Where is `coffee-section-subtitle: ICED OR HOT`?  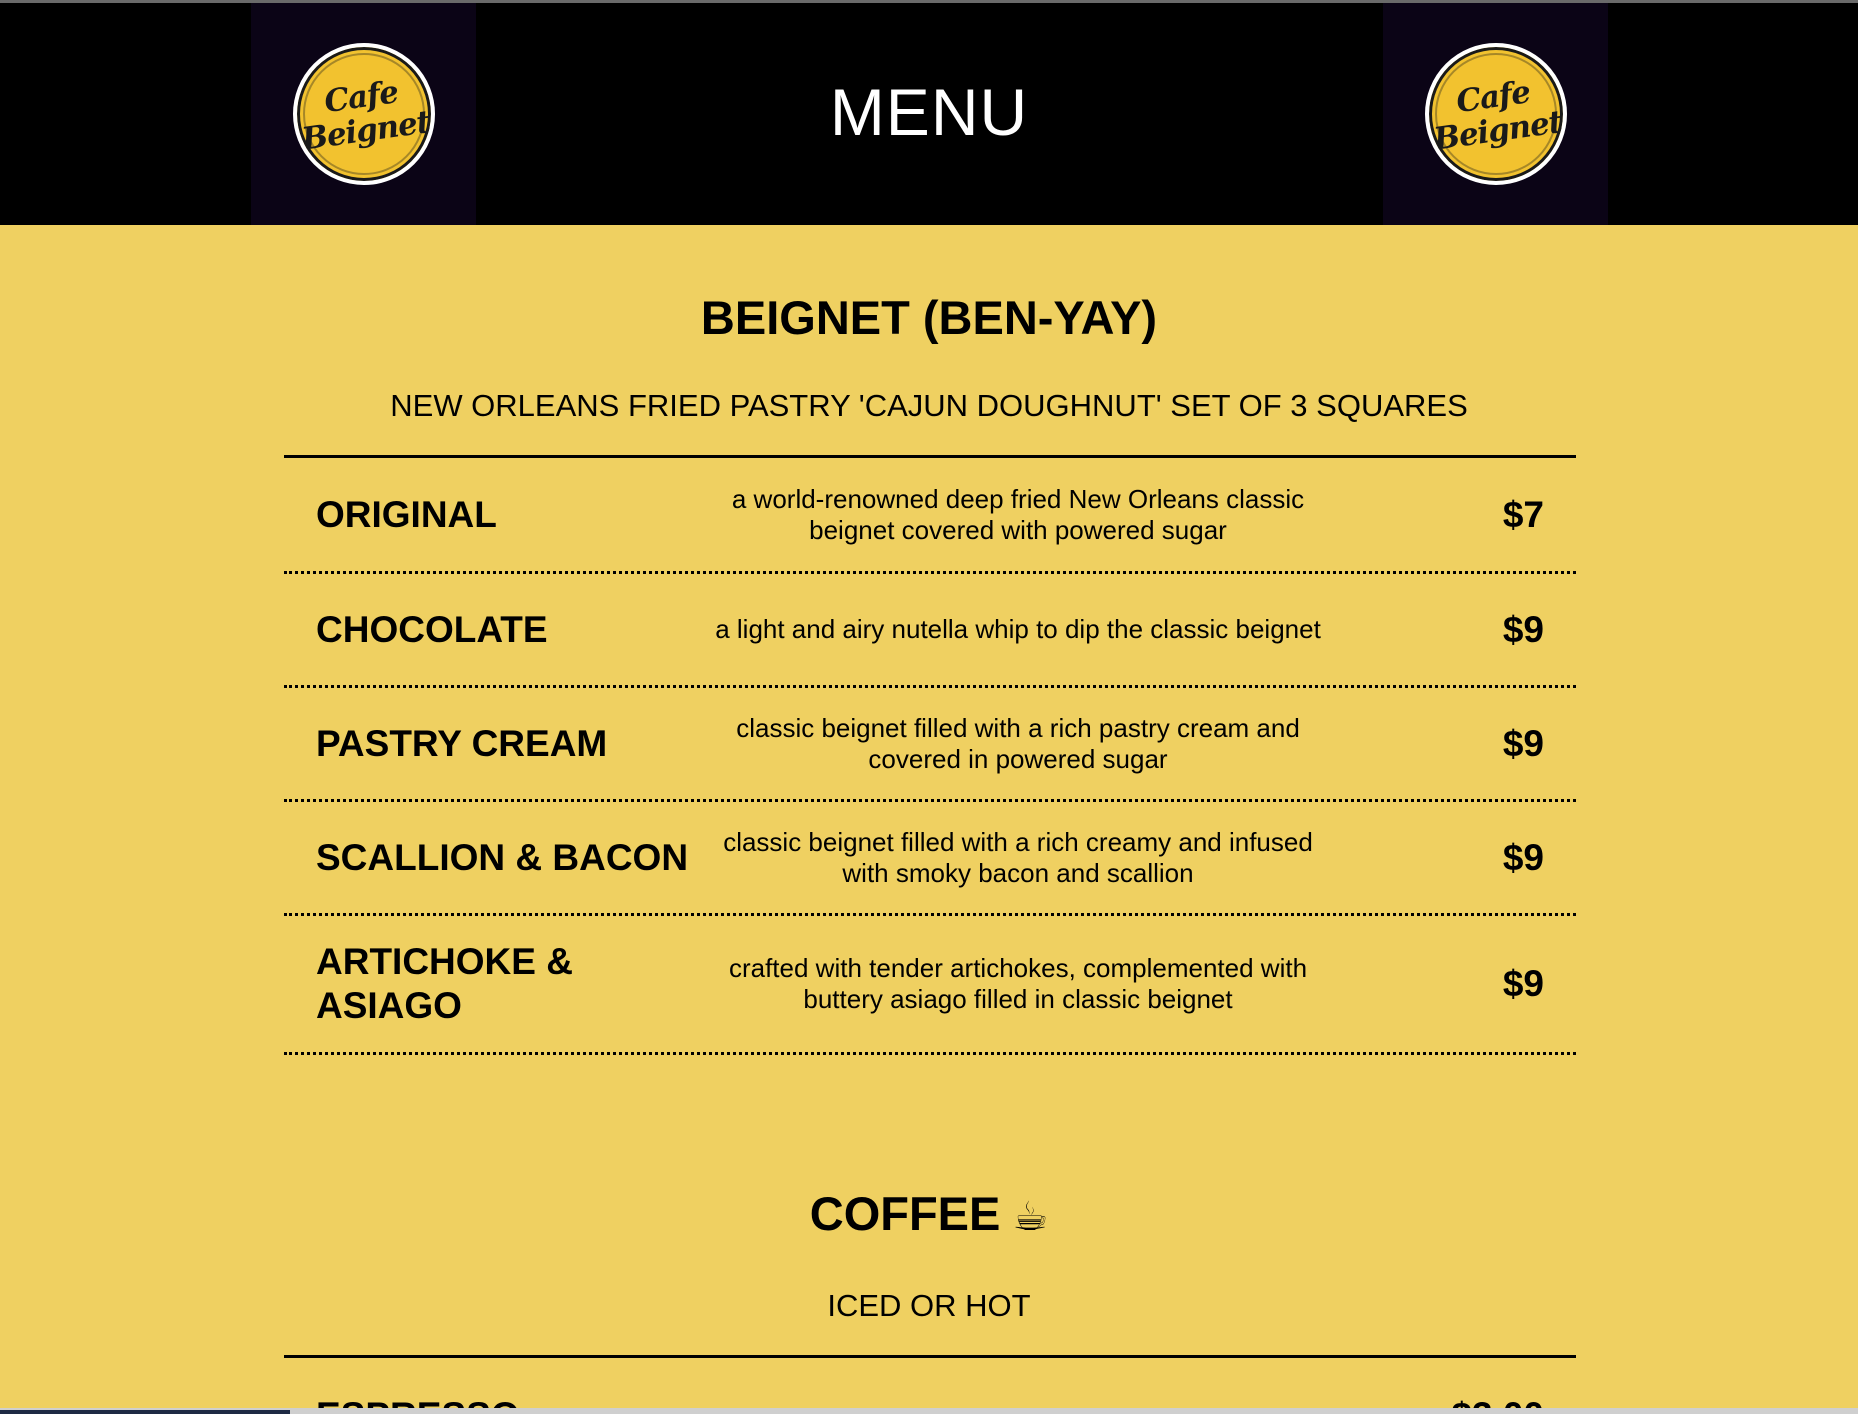 coffee-section-subtitle: ICED OR HOT is located at coordinates (929, 1305).